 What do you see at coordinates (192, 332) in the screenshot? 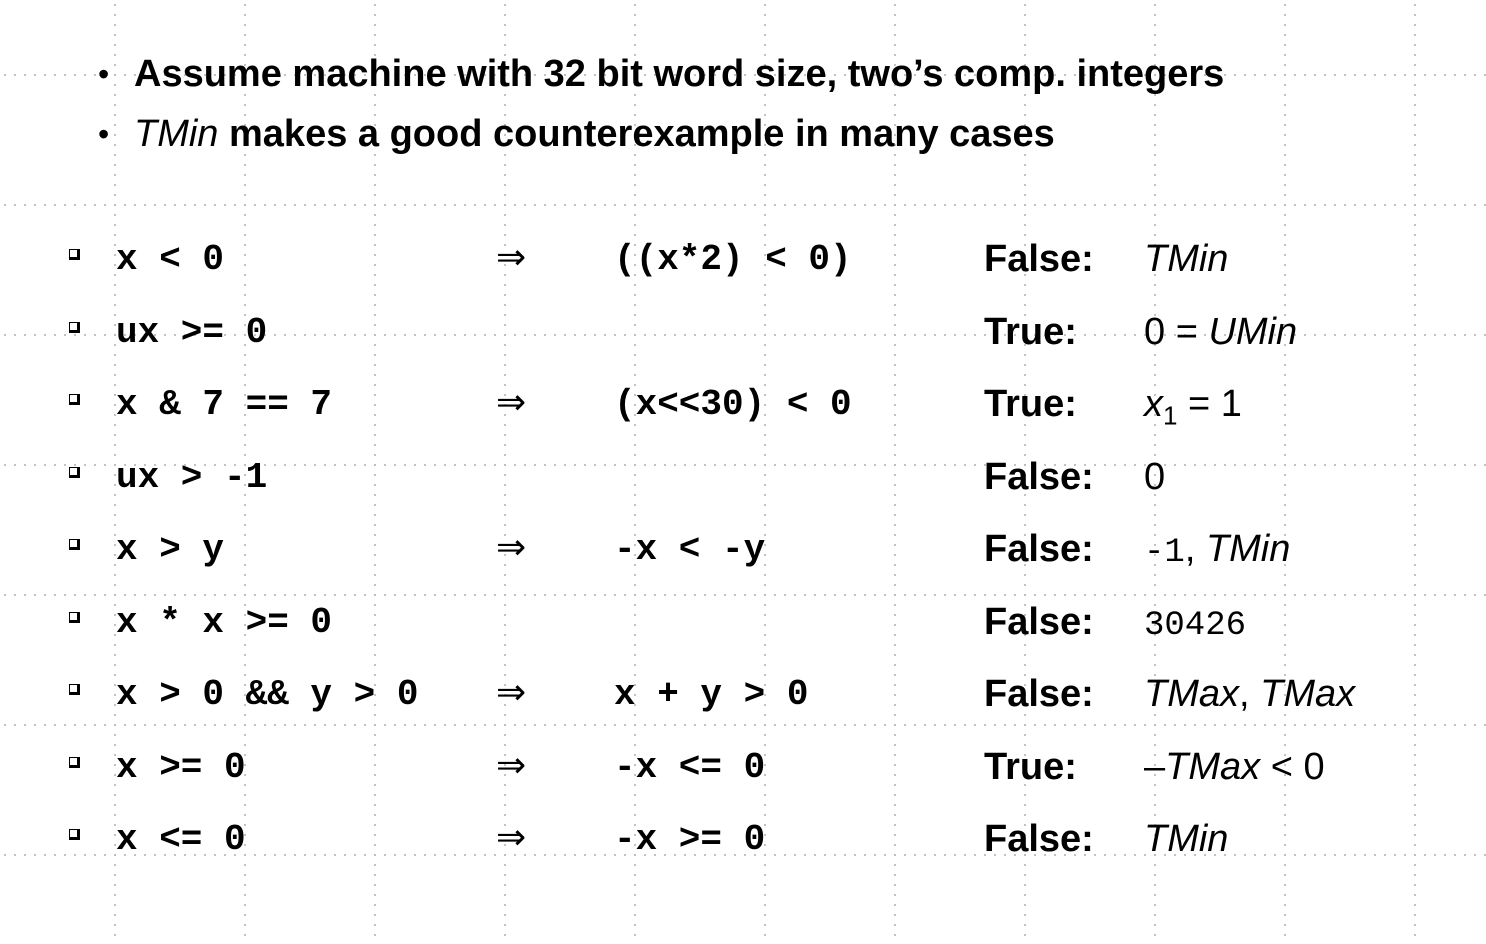
I see `premise-expression: ux >= 0` at bounding box center [192, 332].